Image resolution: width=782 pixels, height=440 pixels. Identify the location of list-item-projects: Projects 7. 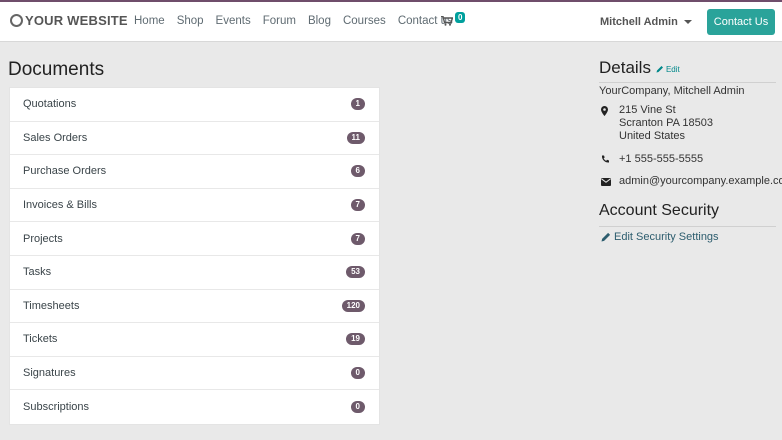
(194, 239).